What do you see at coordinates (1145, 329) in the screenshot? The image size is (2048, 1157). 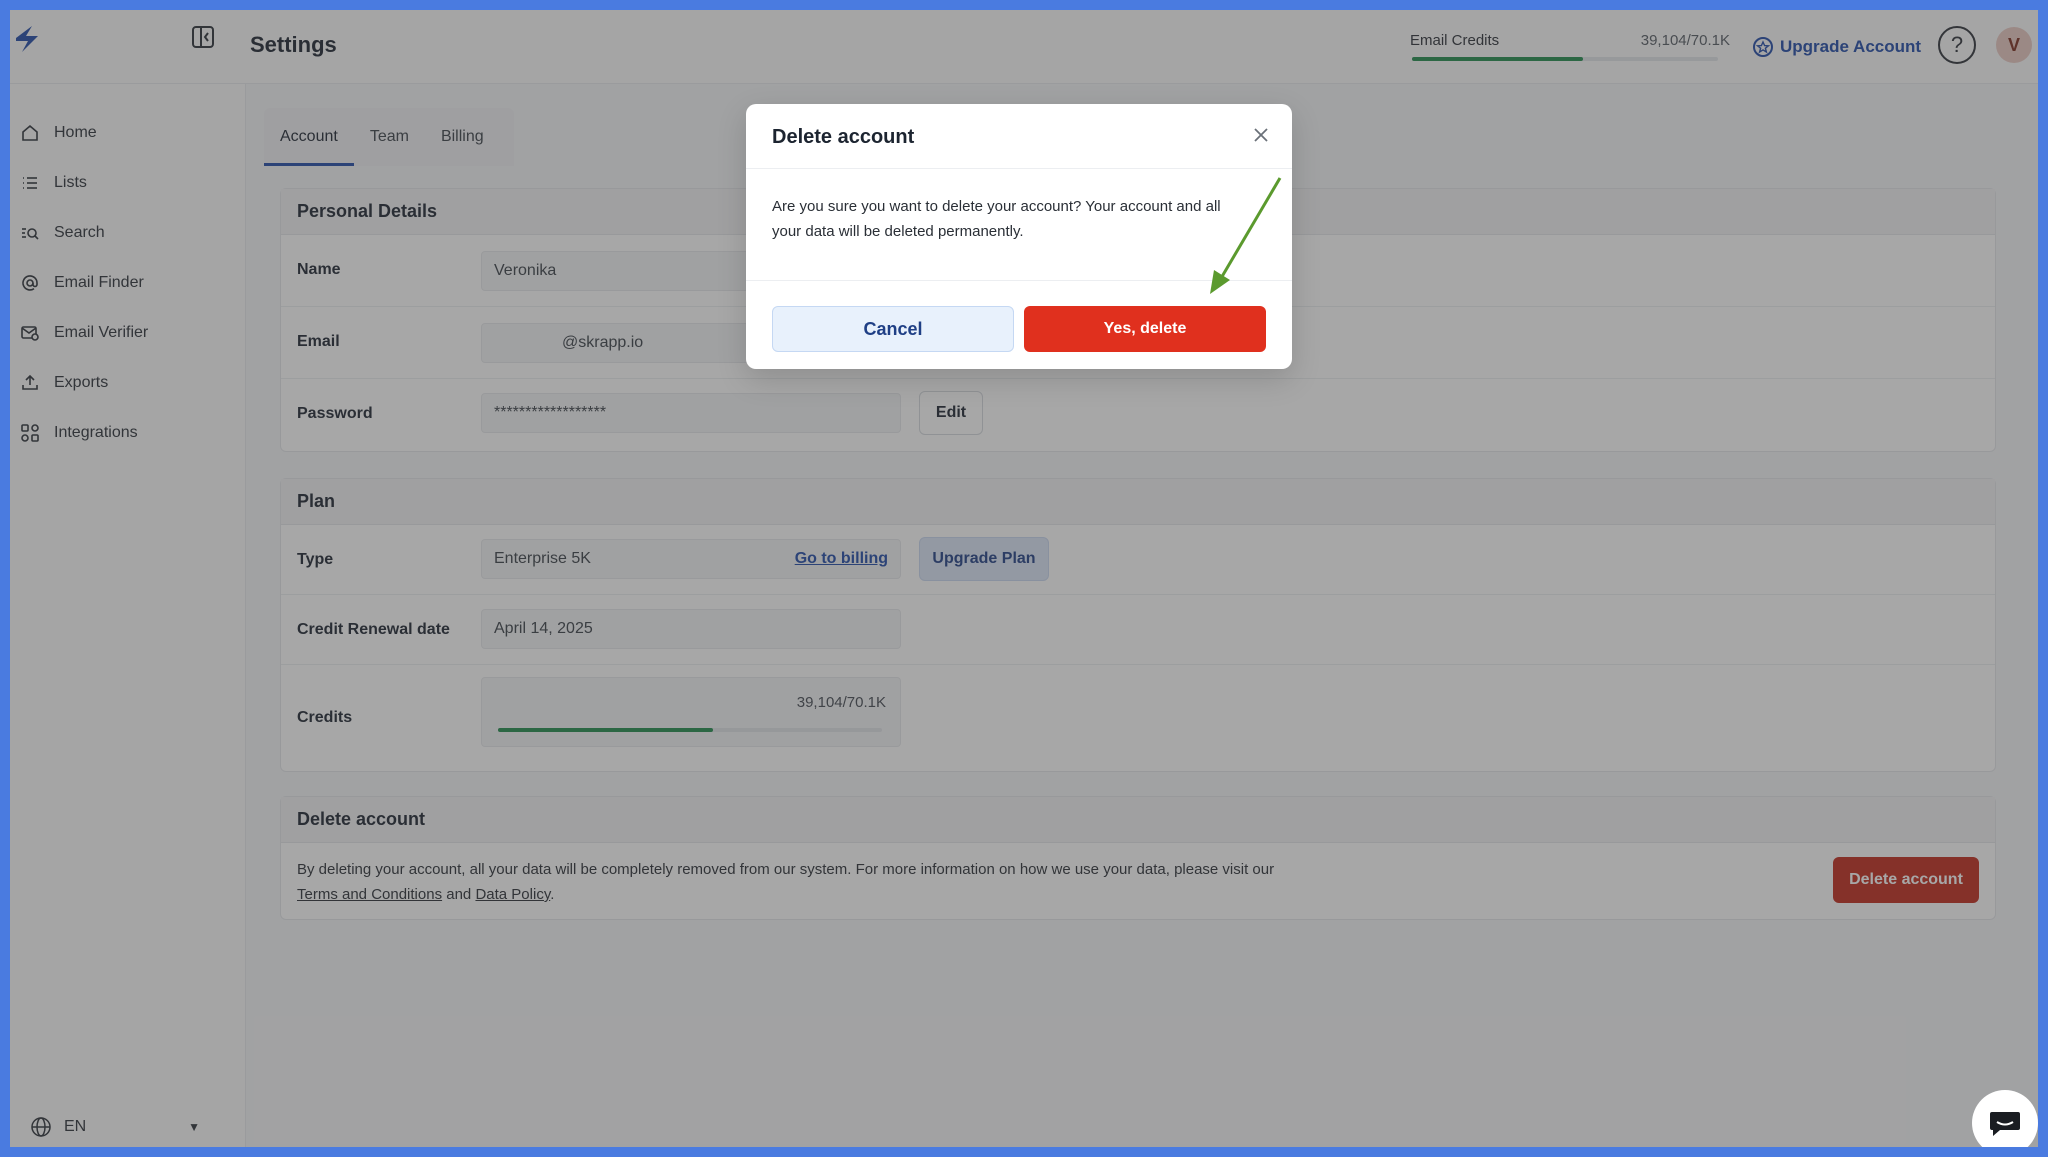 I see `confirm-delete-button: Yes, delete` at bounding box center [1145, 329].